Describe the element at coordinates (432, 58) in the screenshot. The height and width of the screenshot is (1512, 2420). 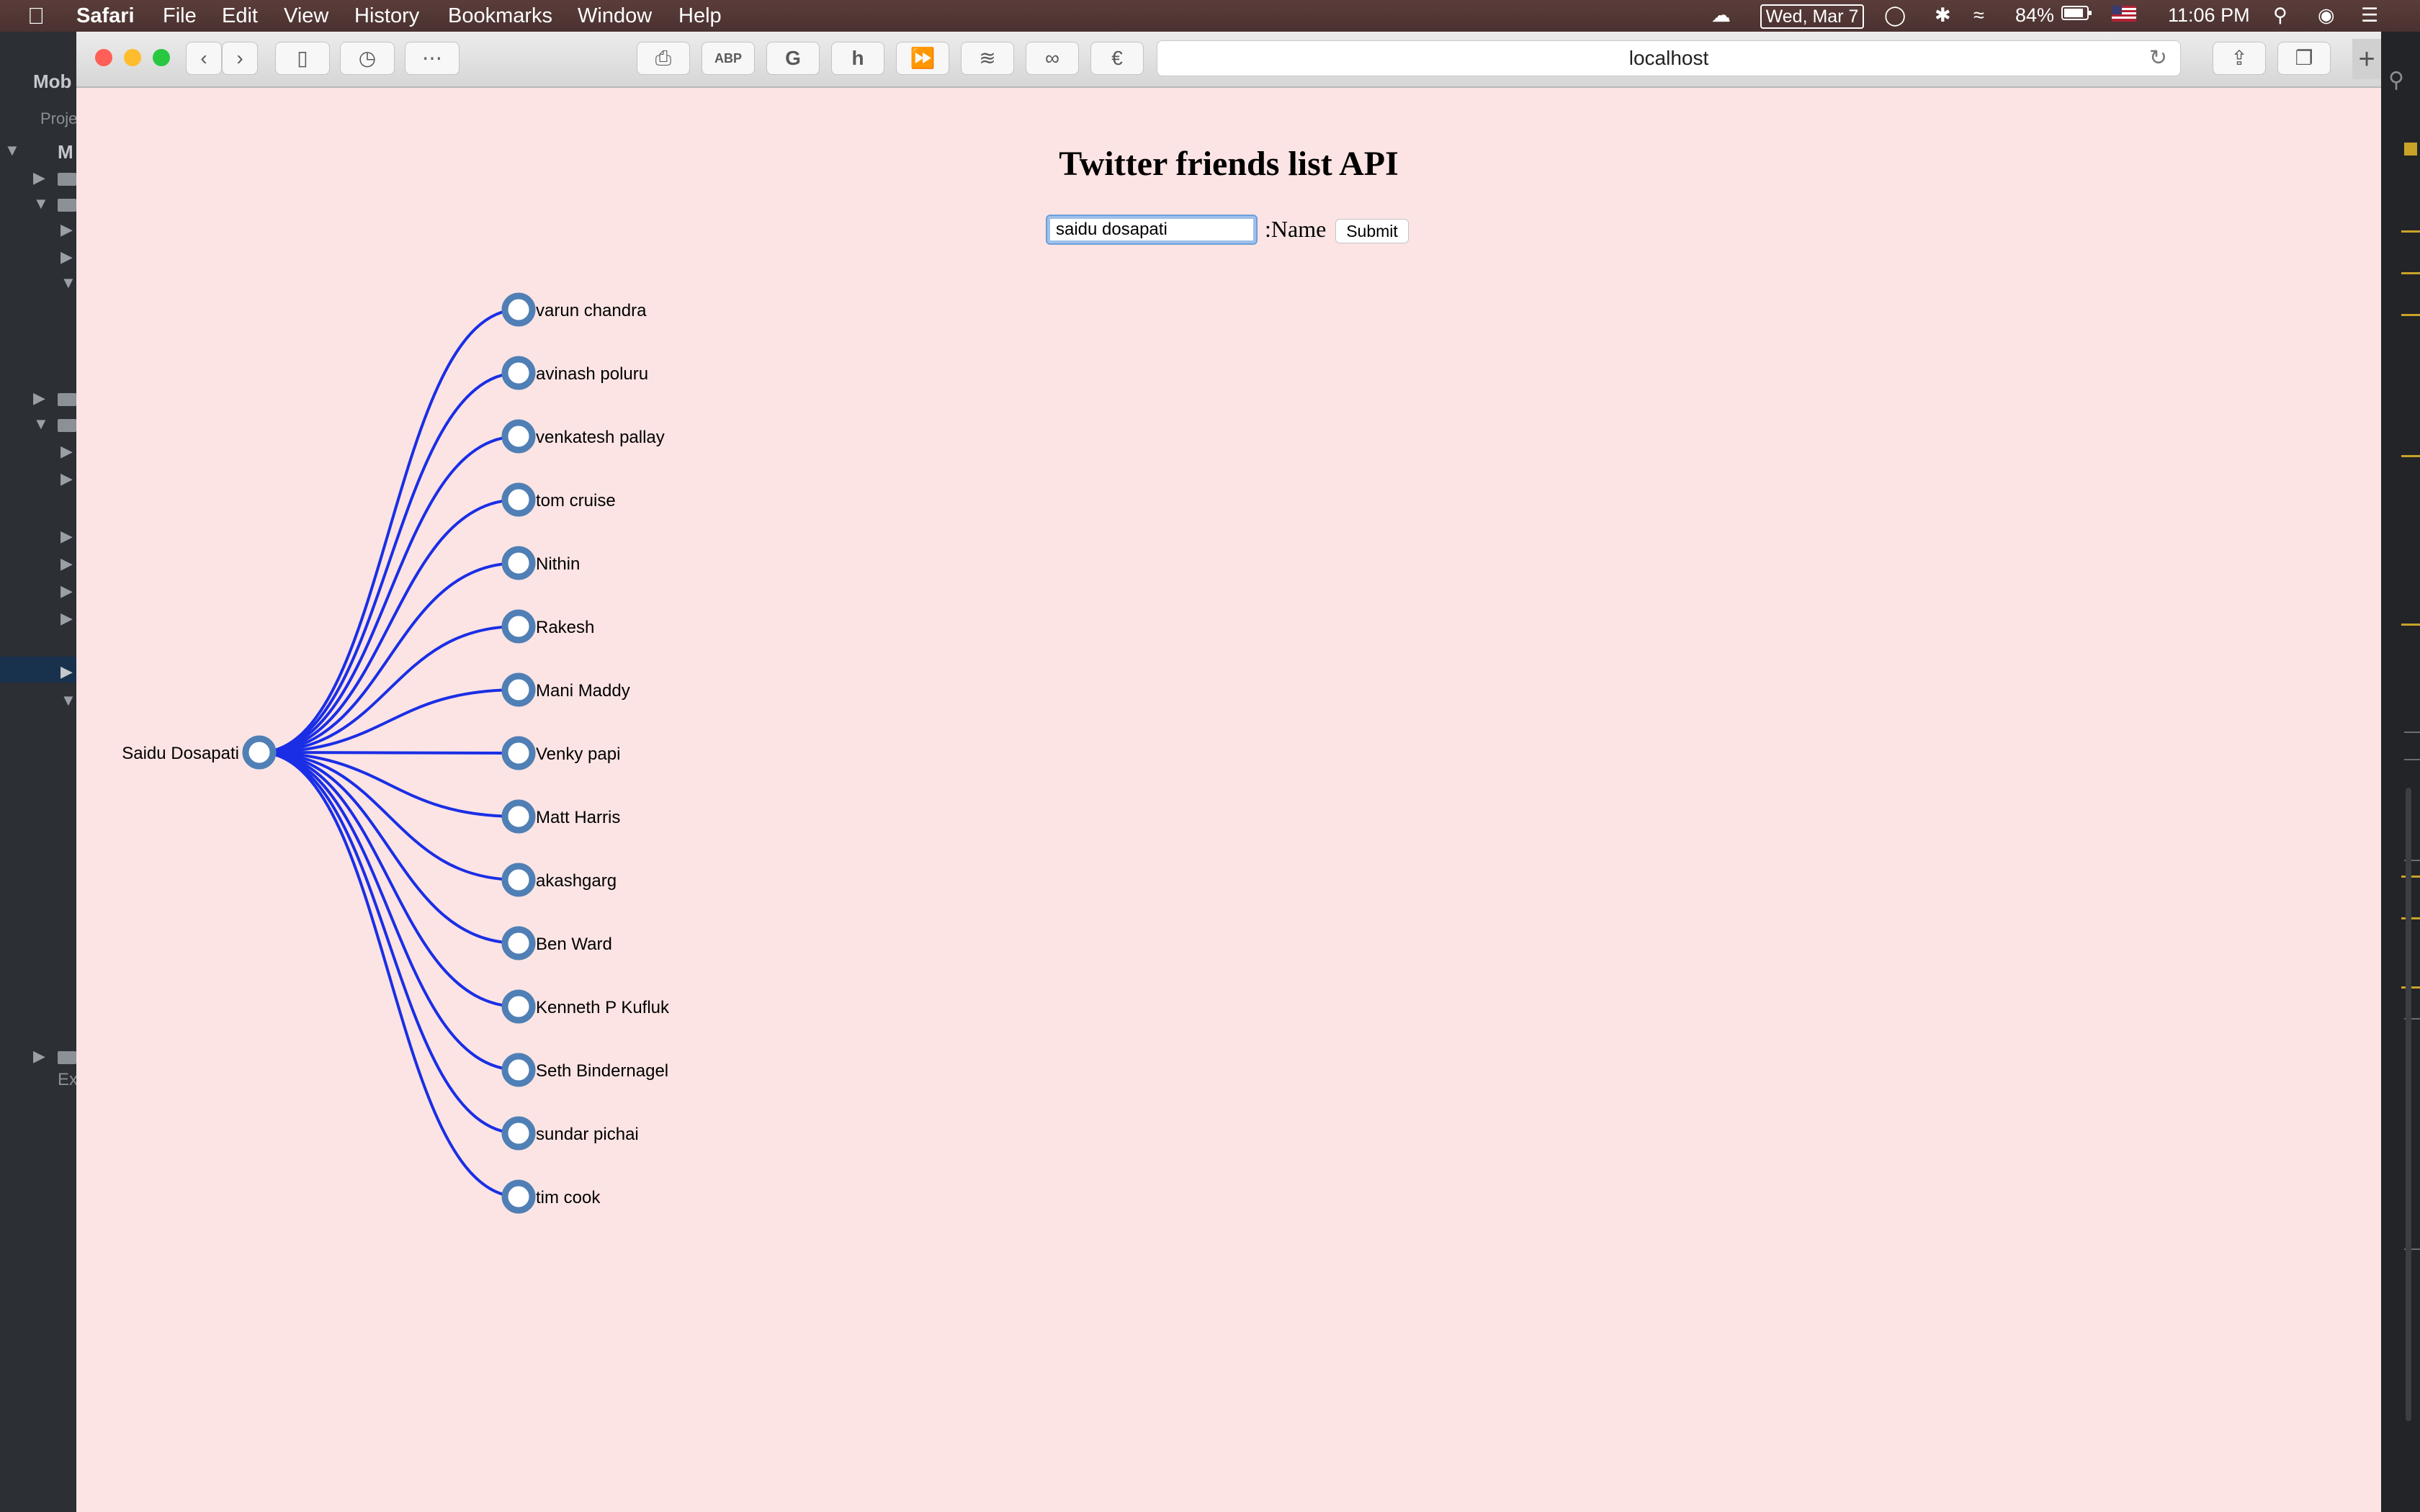
I see `grid-icon: ⋯` at that location.